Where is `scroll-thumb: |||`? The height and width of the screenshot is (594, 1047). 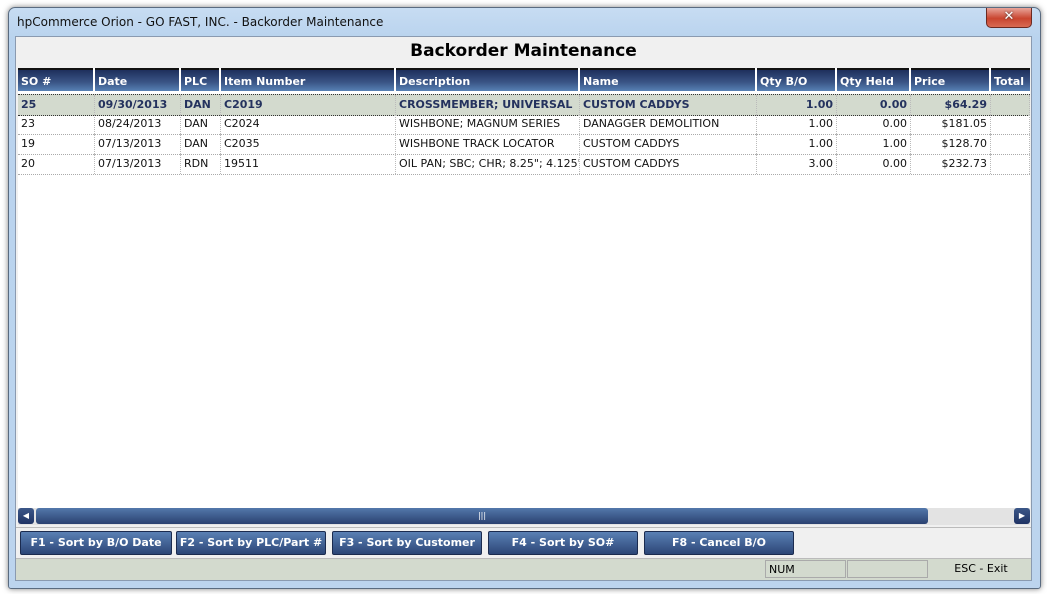
scroll-thumb: ||| is located at coordinates (482, 516).